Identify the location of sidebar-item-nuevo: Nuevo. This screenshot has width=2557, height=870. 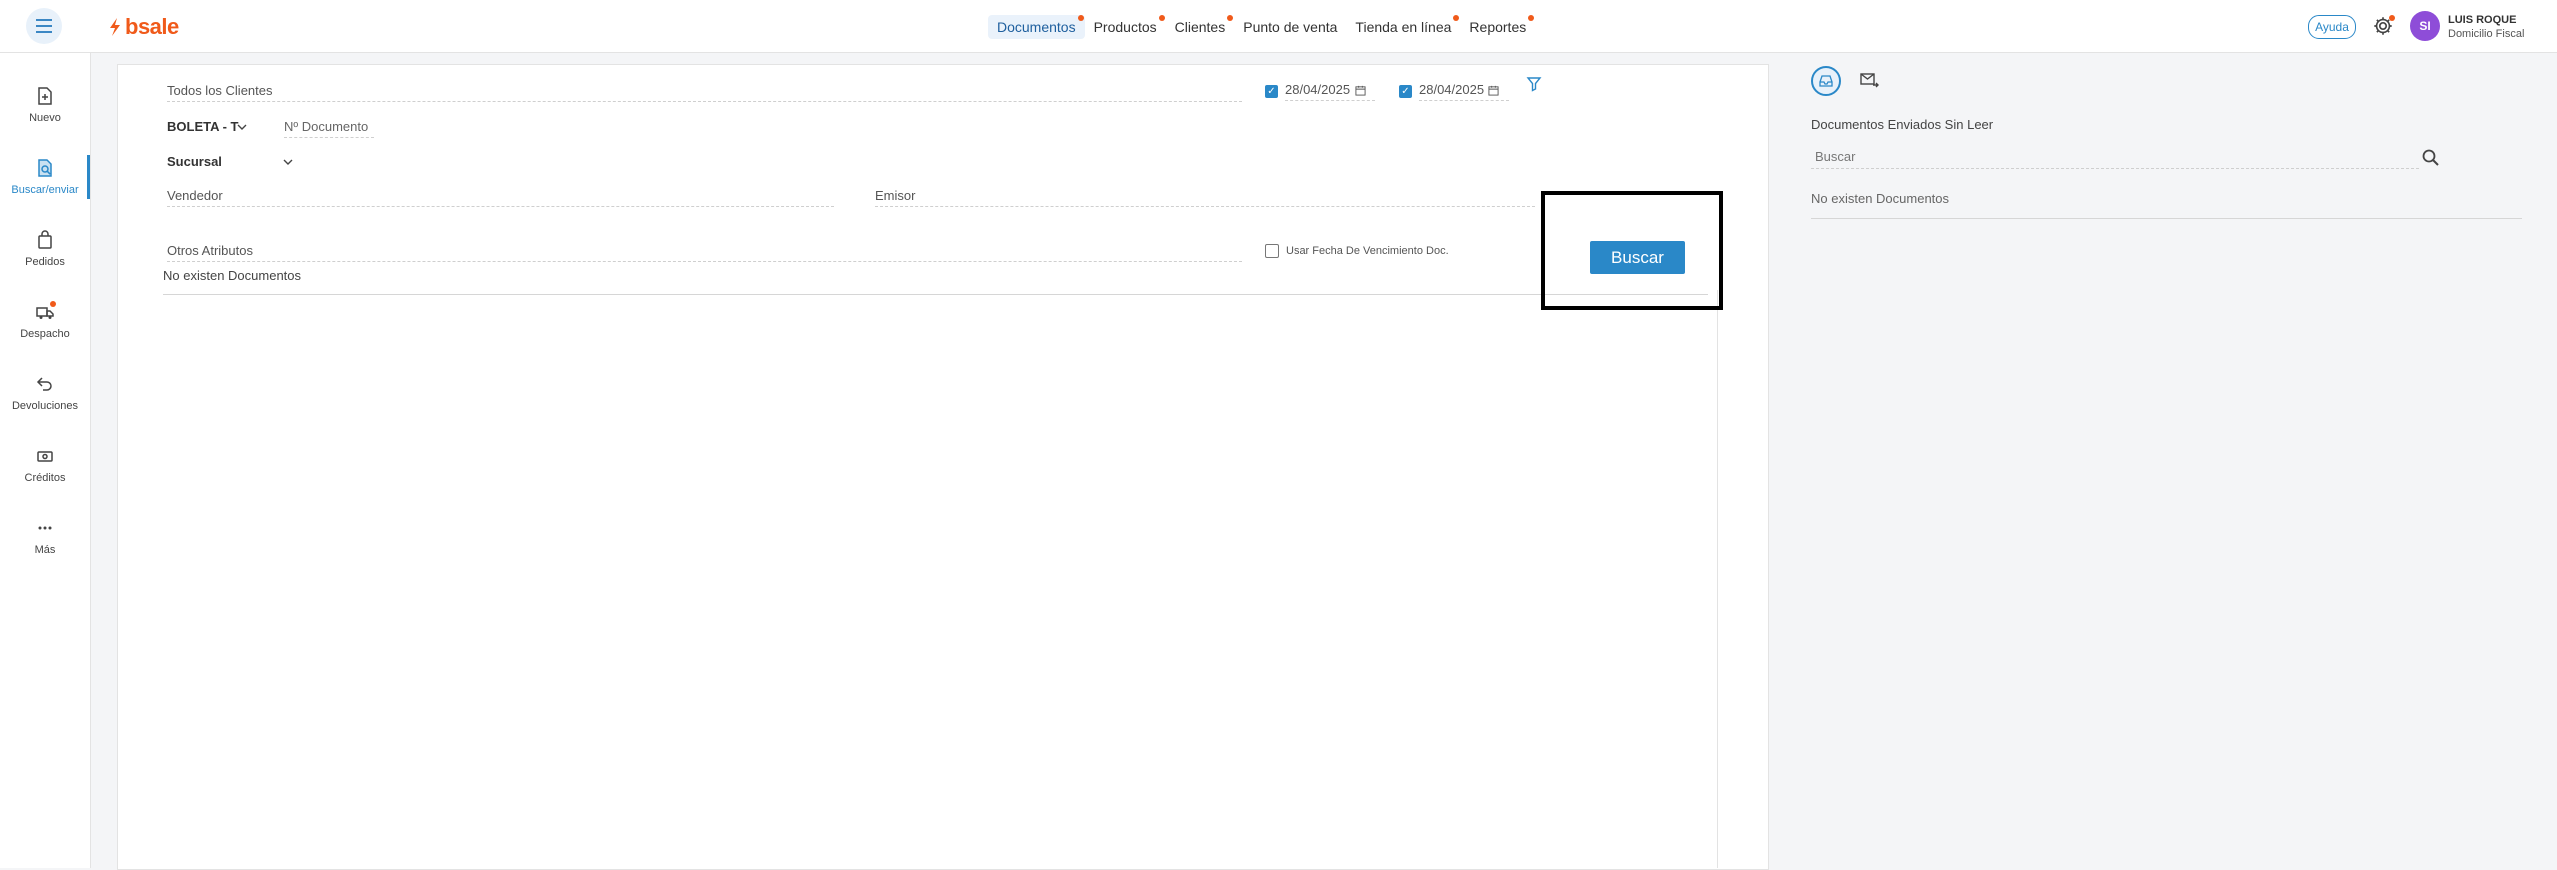
(45, 105).